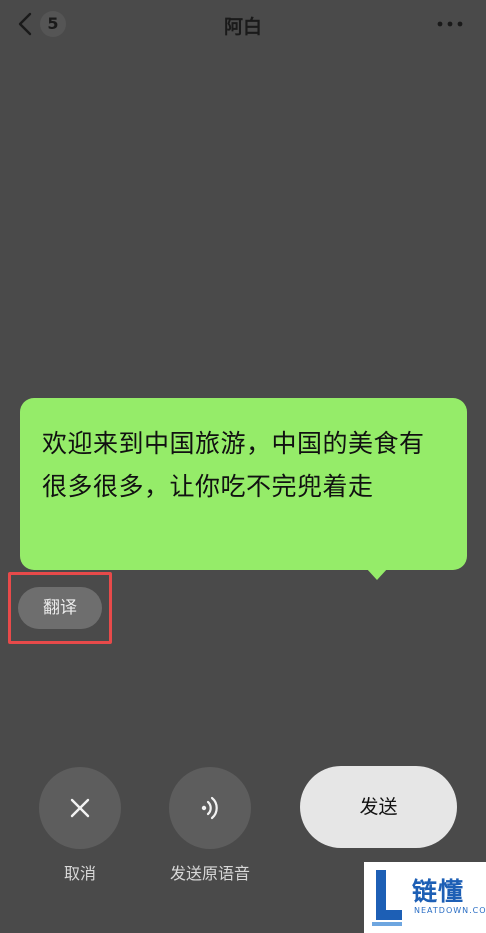  Describe the element at coordinates (450, 24) in the screenshot. I see `more-dots-icon` at that location.